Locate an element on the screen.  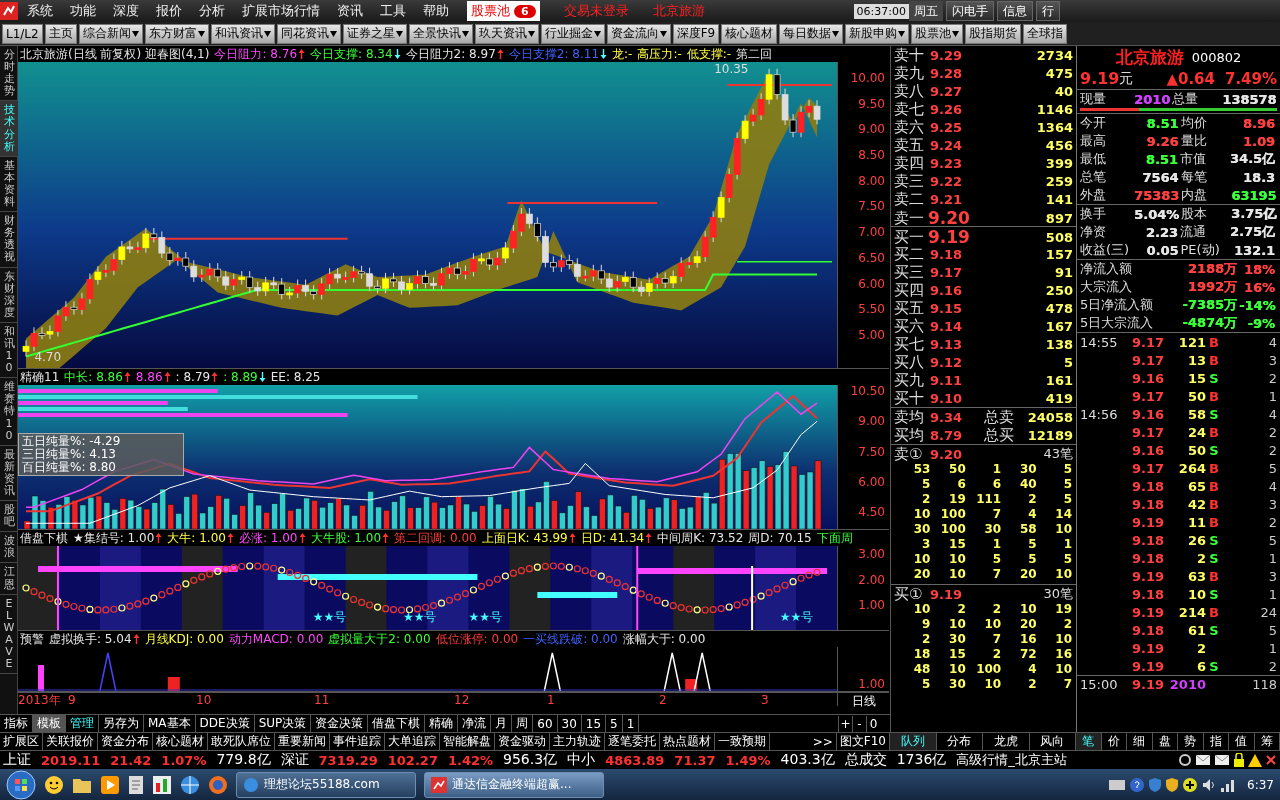
chart-app-icon is located at coordinates (439, 784).